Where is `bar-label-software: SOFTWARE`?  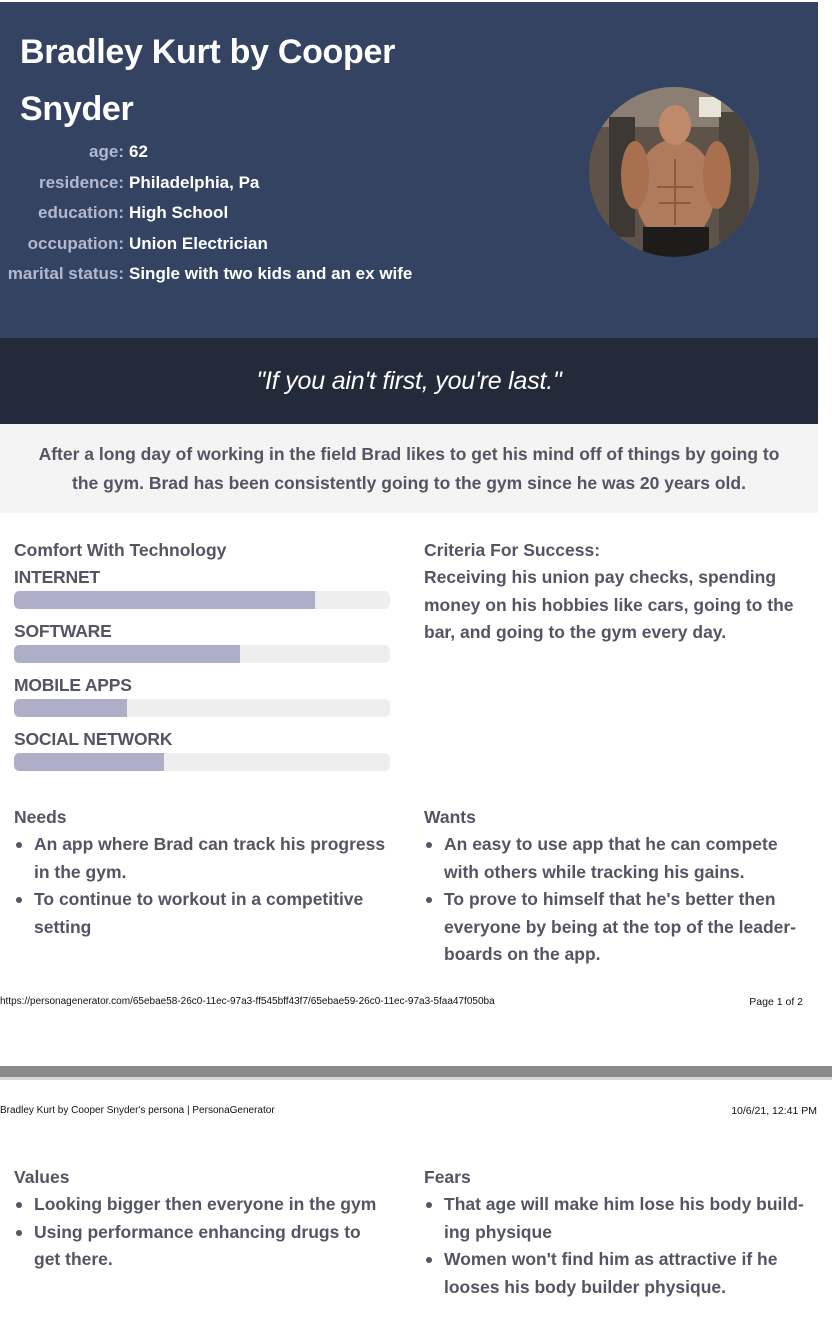 bar-label-software: SOFTWARE is located at coordinates (63, 631).